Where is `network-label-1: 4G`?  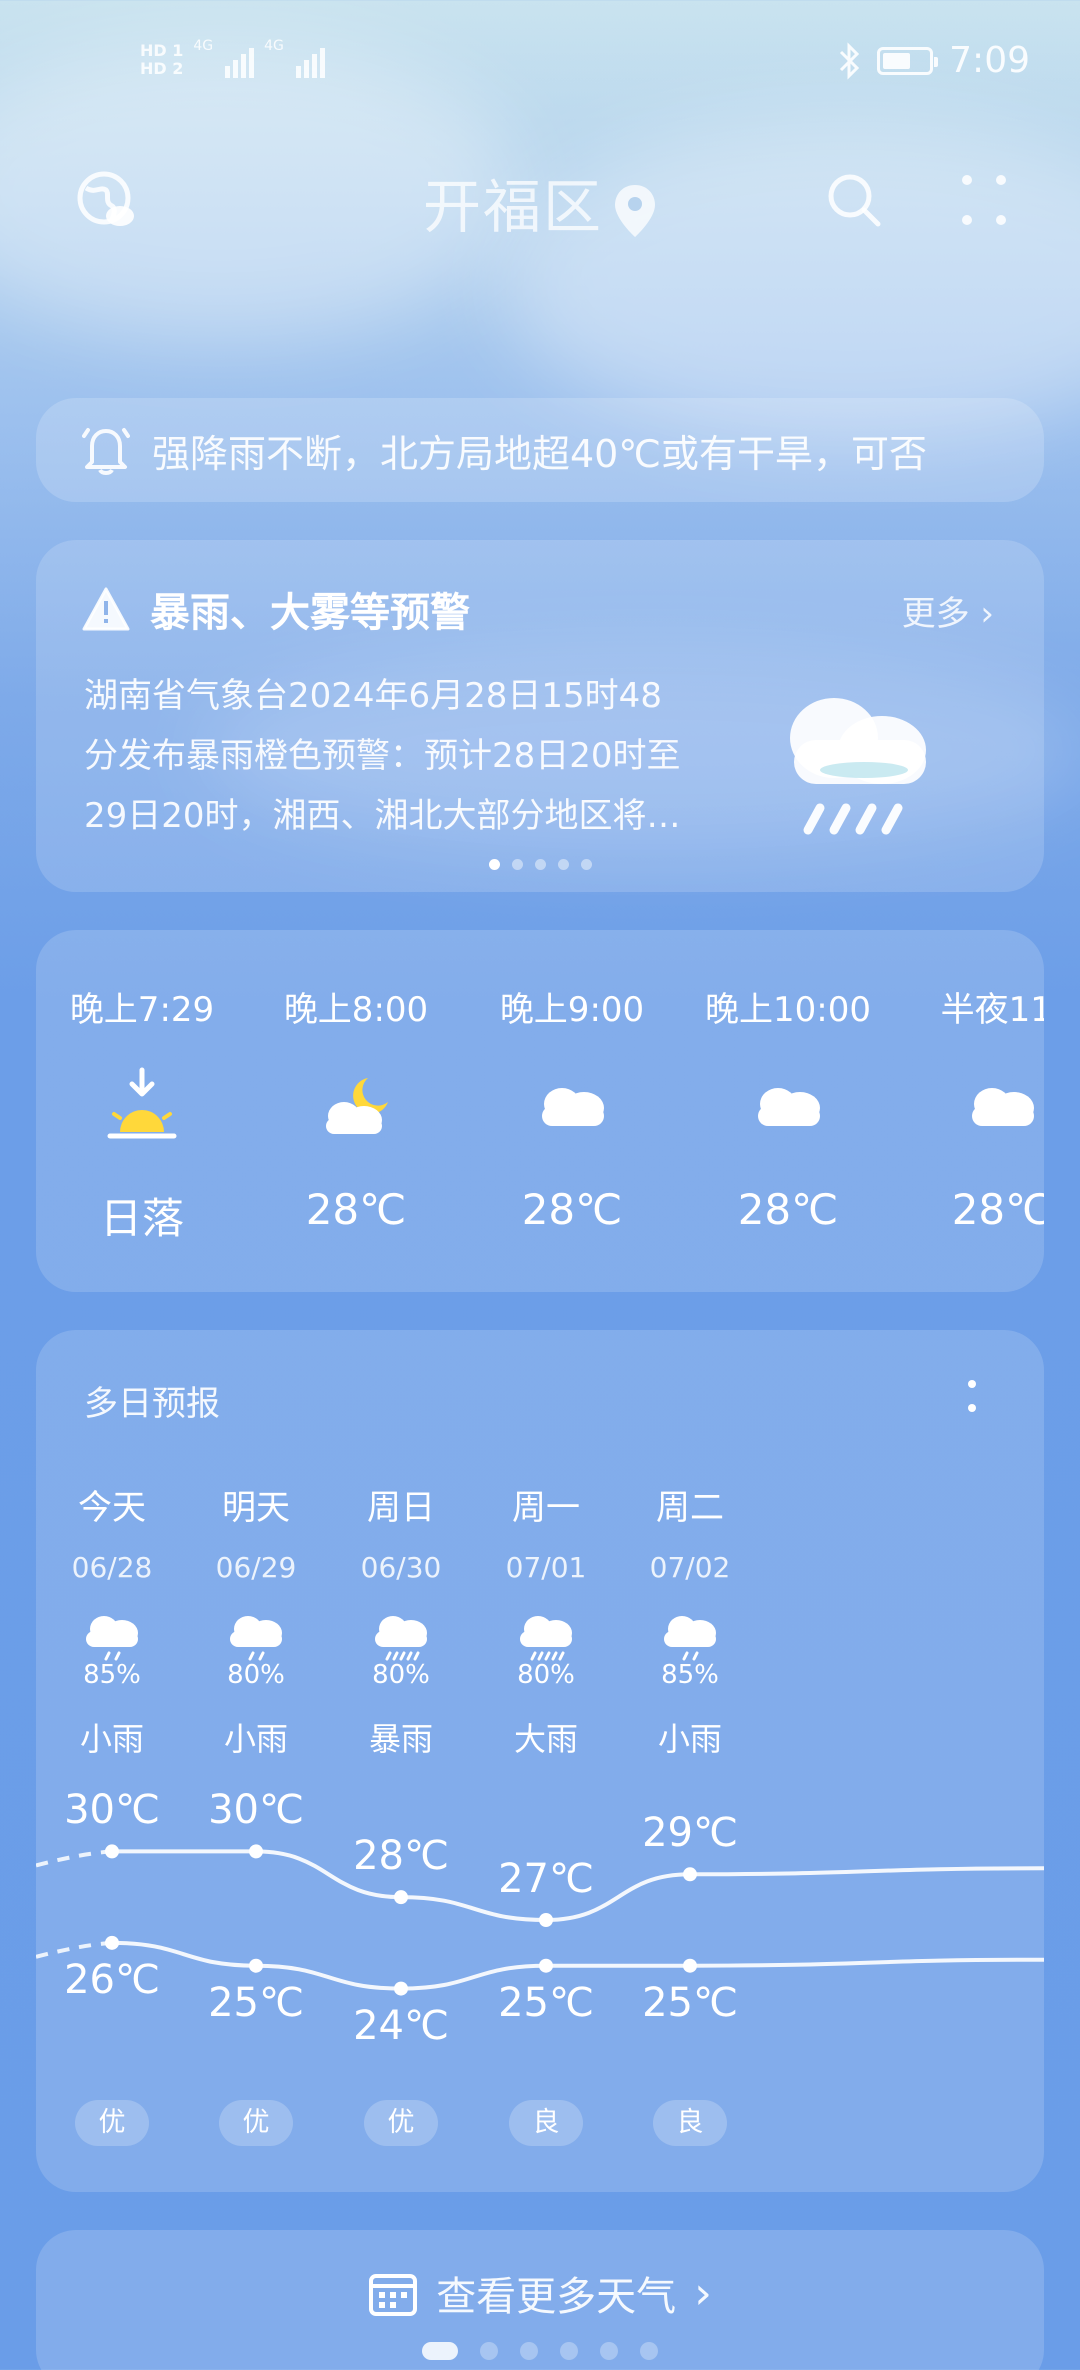
network-label-1: 4G is located at coordinates (203, 46).